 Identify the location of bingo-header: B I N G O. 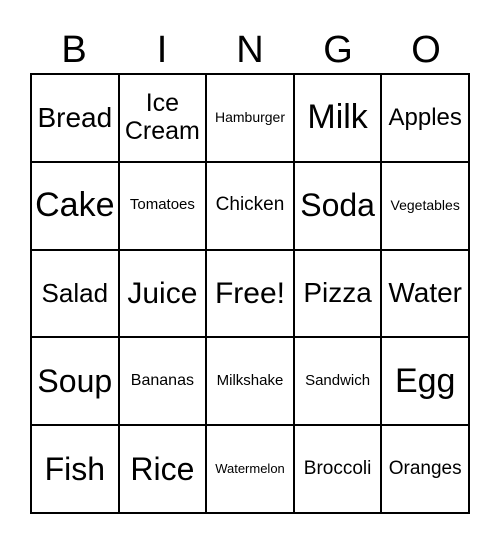
(250, 50).